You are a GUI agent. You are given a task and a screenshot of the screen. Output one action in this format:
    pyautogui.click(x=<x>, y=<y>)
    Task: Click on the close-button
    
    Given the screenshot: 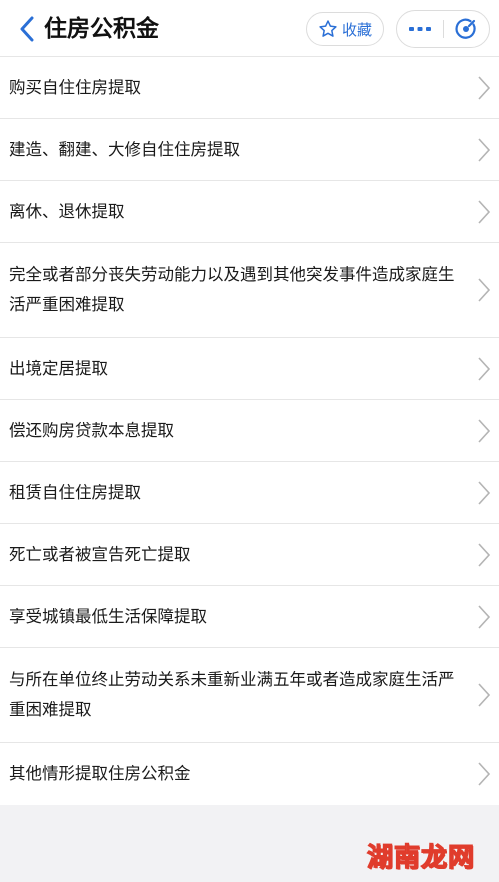 What is the action you would take?
    pyautogui.click(x=466, y=29)
    